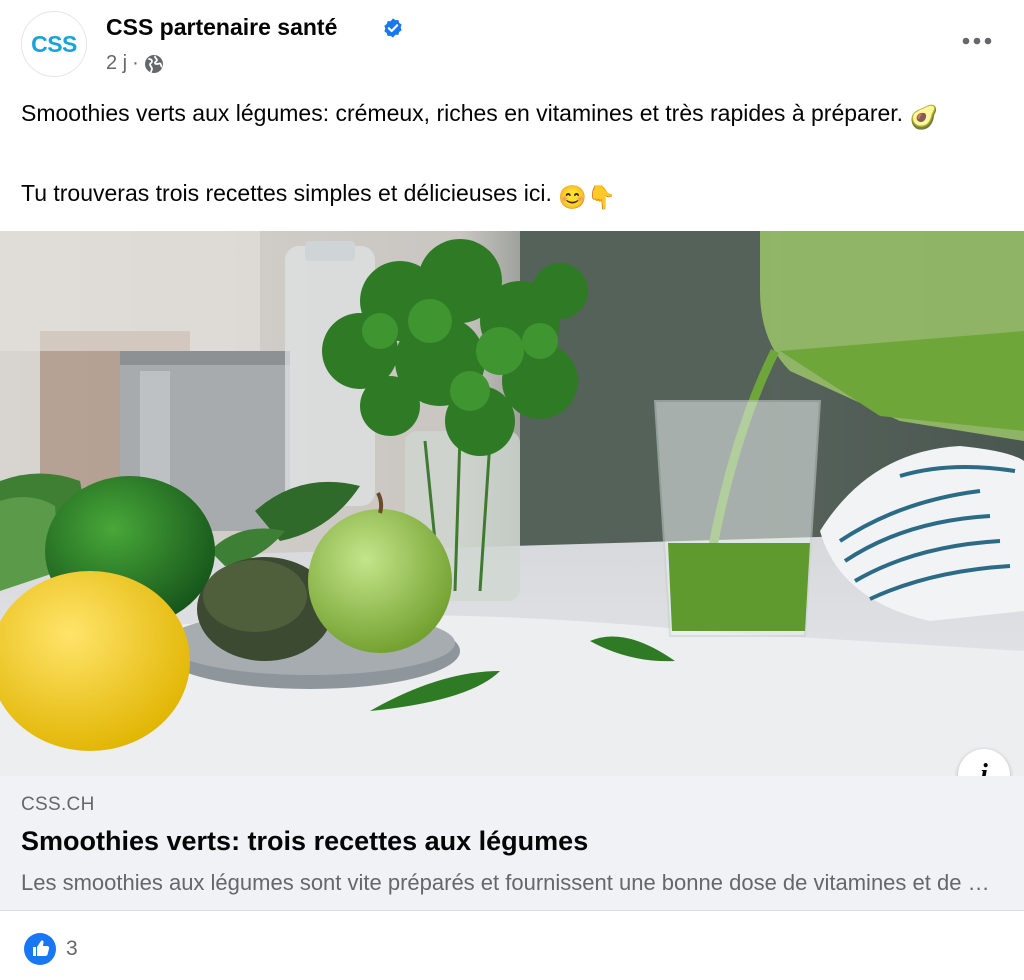 The width and height of the screenshot is (1024, 980). What do you see at coordinates (116, 63) in the screenshot?
I see `post-time: 2 j` at bounding box center [116, 63].